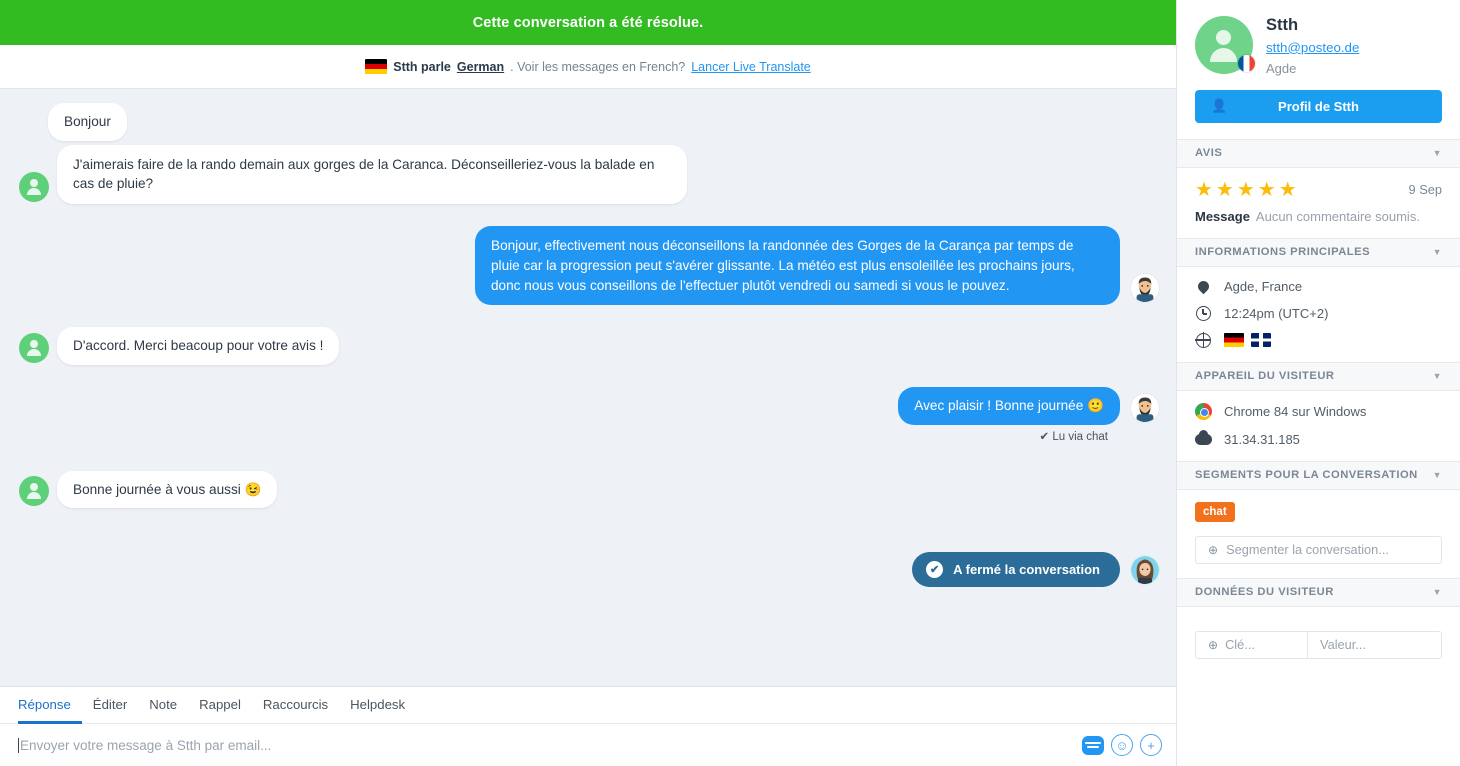 The height and width of the screenshot is (766, 1460). Describe the element at coordinates (87, 122) in the screenshot. I see `message-bubble-incoming: Bonjour` at that location.